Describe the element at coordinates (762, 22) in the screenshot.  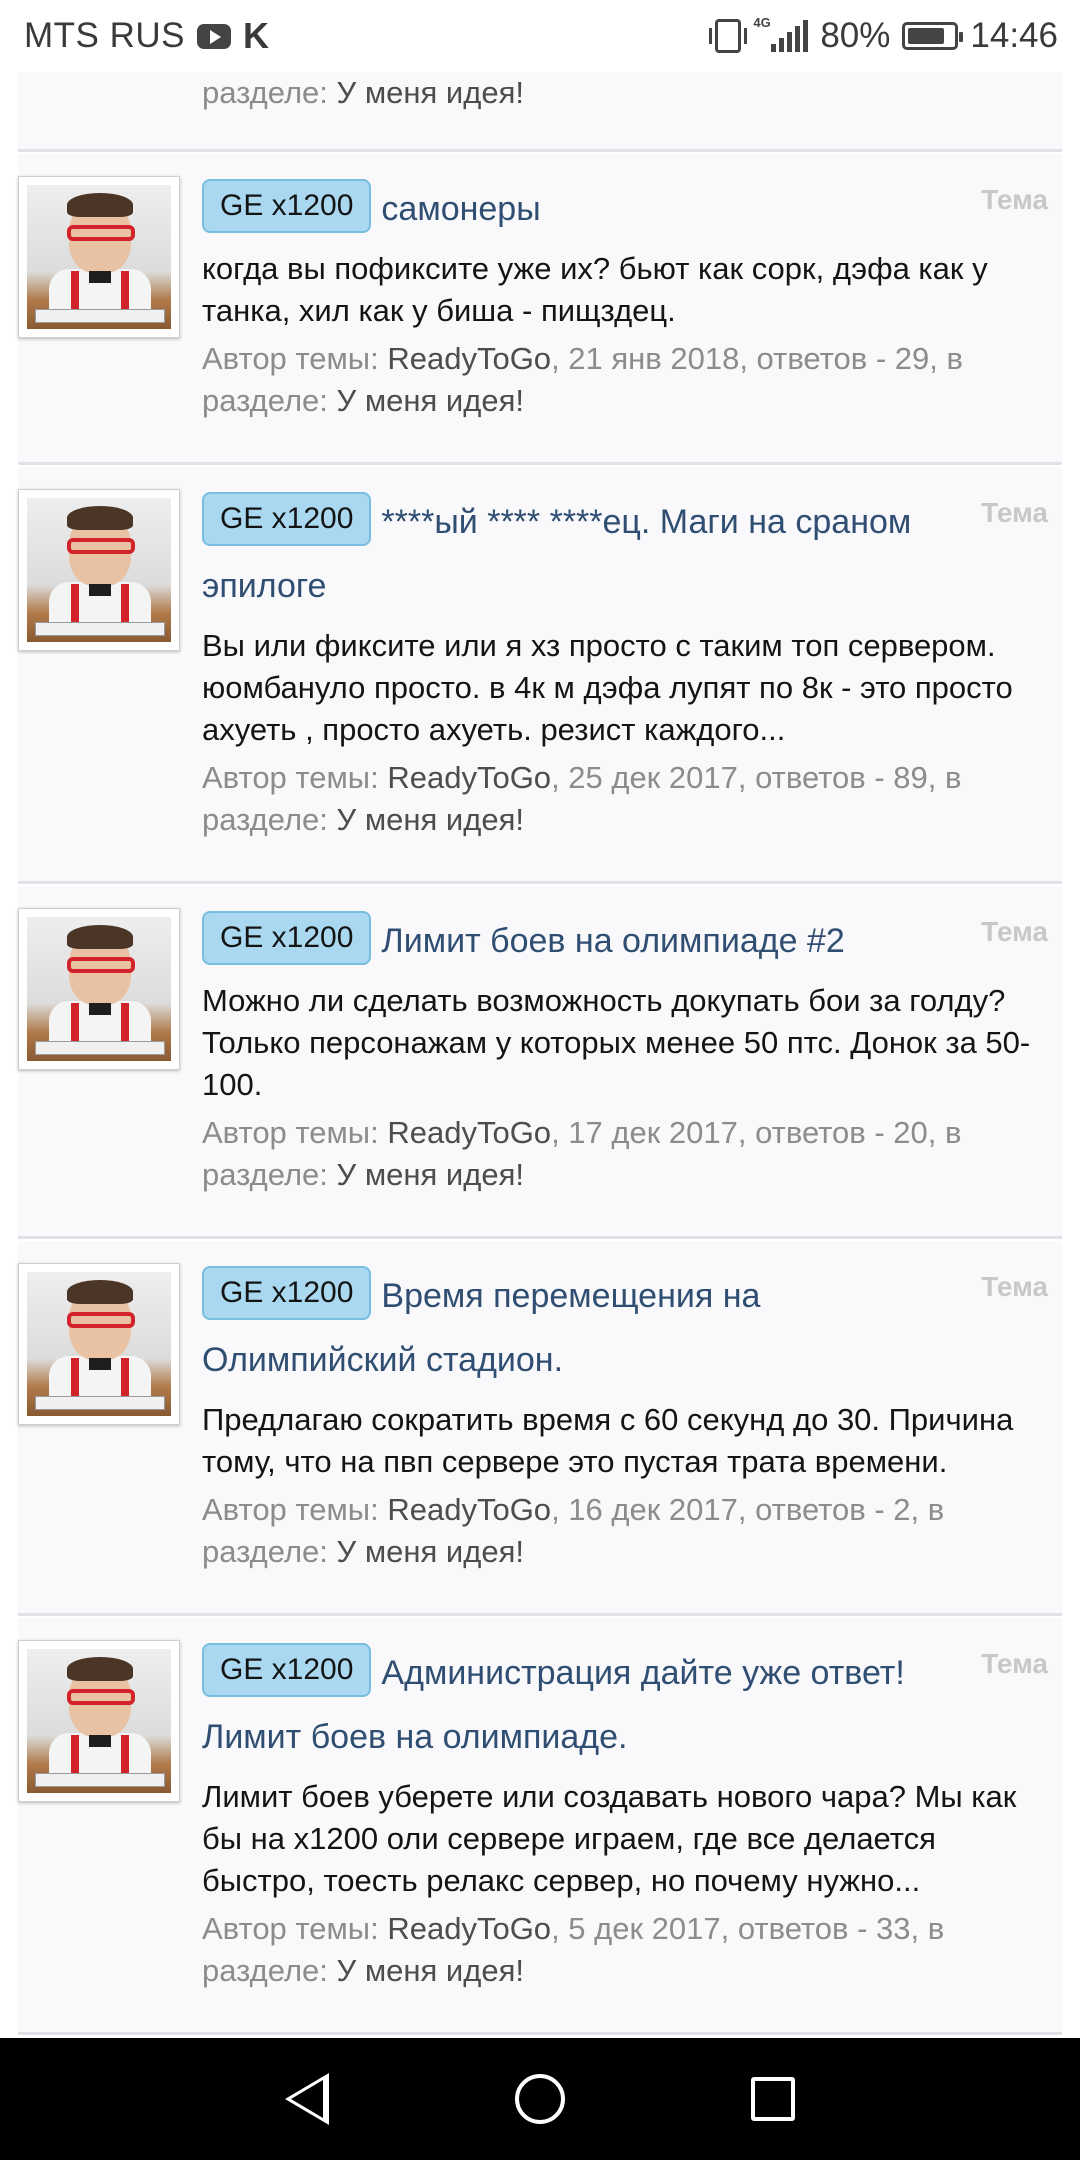
I see `network-type: 4G` at that location.